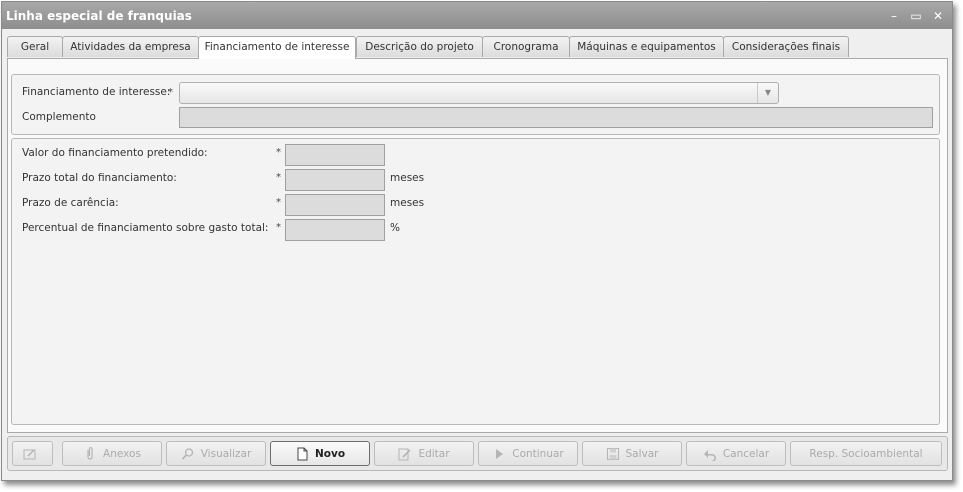 Image resolution: width=963 pixels, height=492 pixels. I want to click on continuar-button: Continuar, so click(528, 453).